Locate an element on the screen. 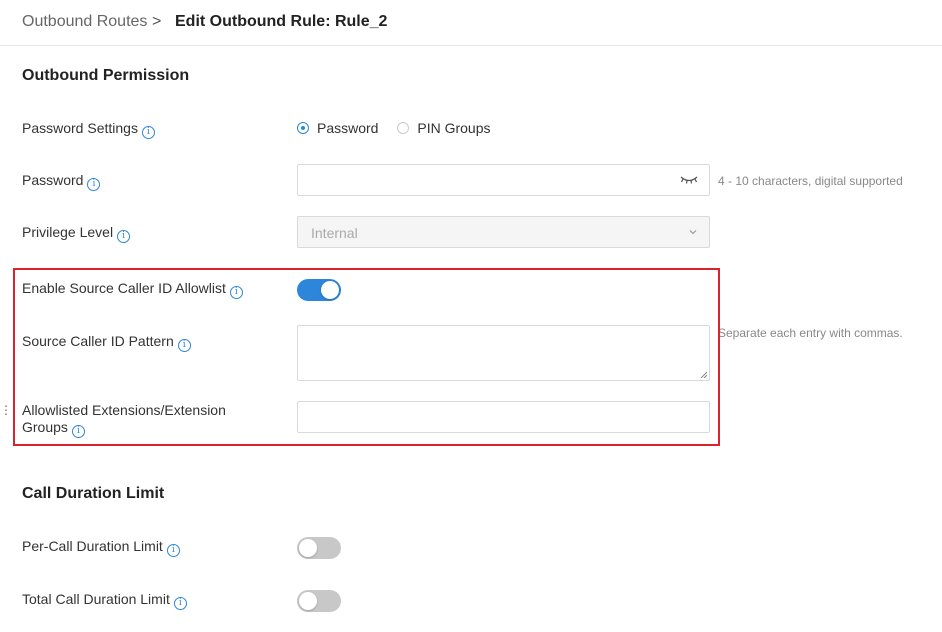 This screenshot has height=632, width=942. password-settings-radio-group: Password PIN Groups is located at coordinates (401, 128).